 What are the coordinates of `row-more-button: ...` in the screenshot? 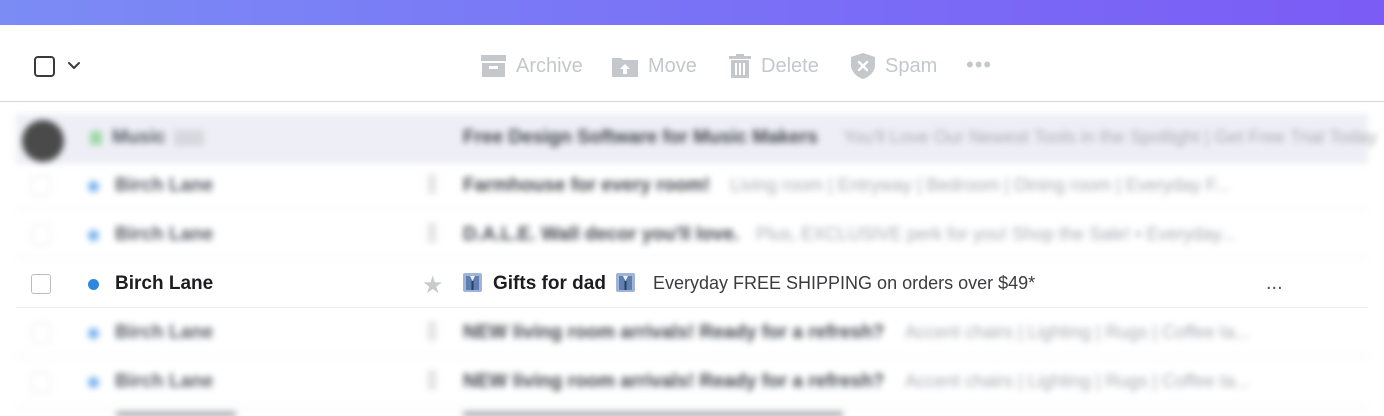 It's located at (1274, 283).